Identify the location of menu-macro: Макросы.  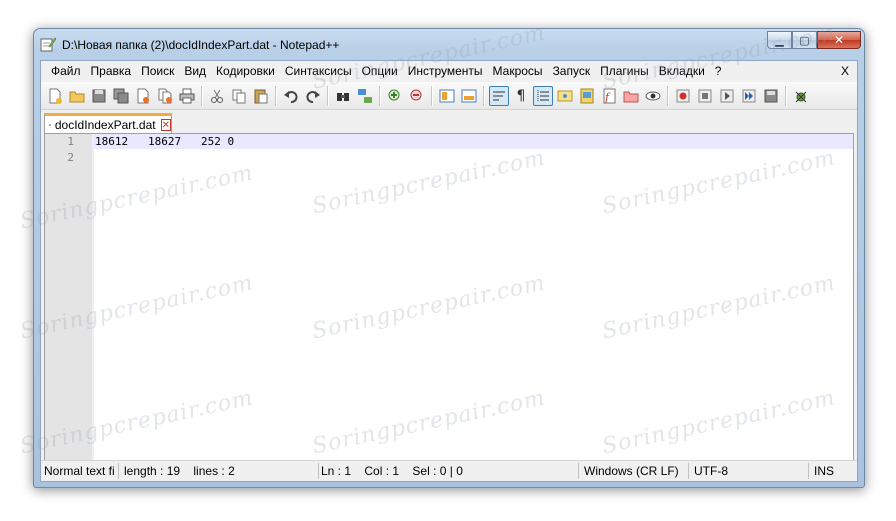
(518, 71).